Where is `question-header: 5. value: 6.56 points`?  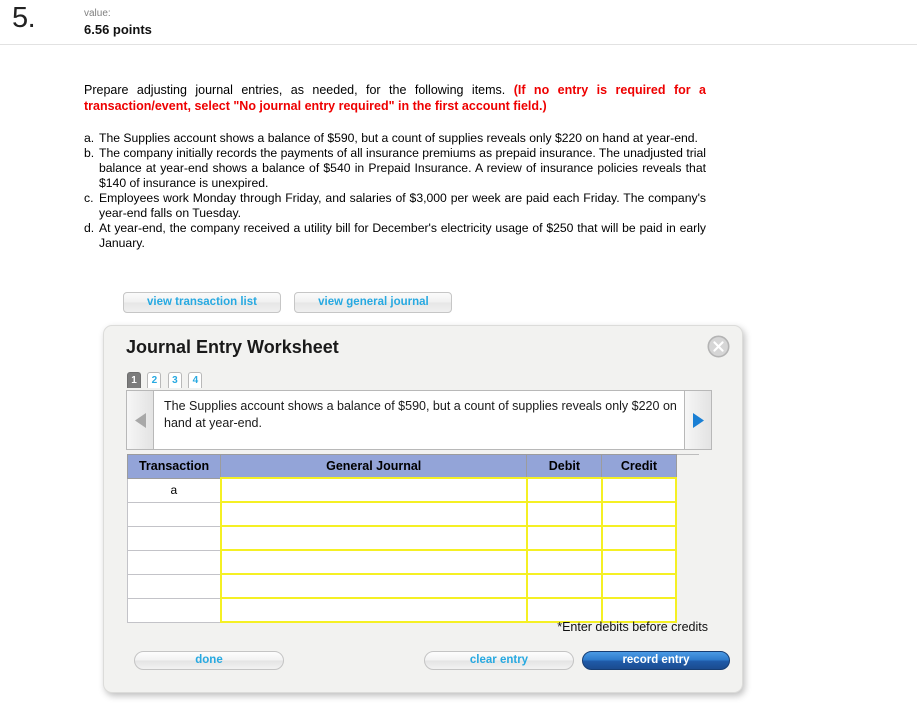
question-header: 5. value: 6.56 points is located at coordinates (458, 22).